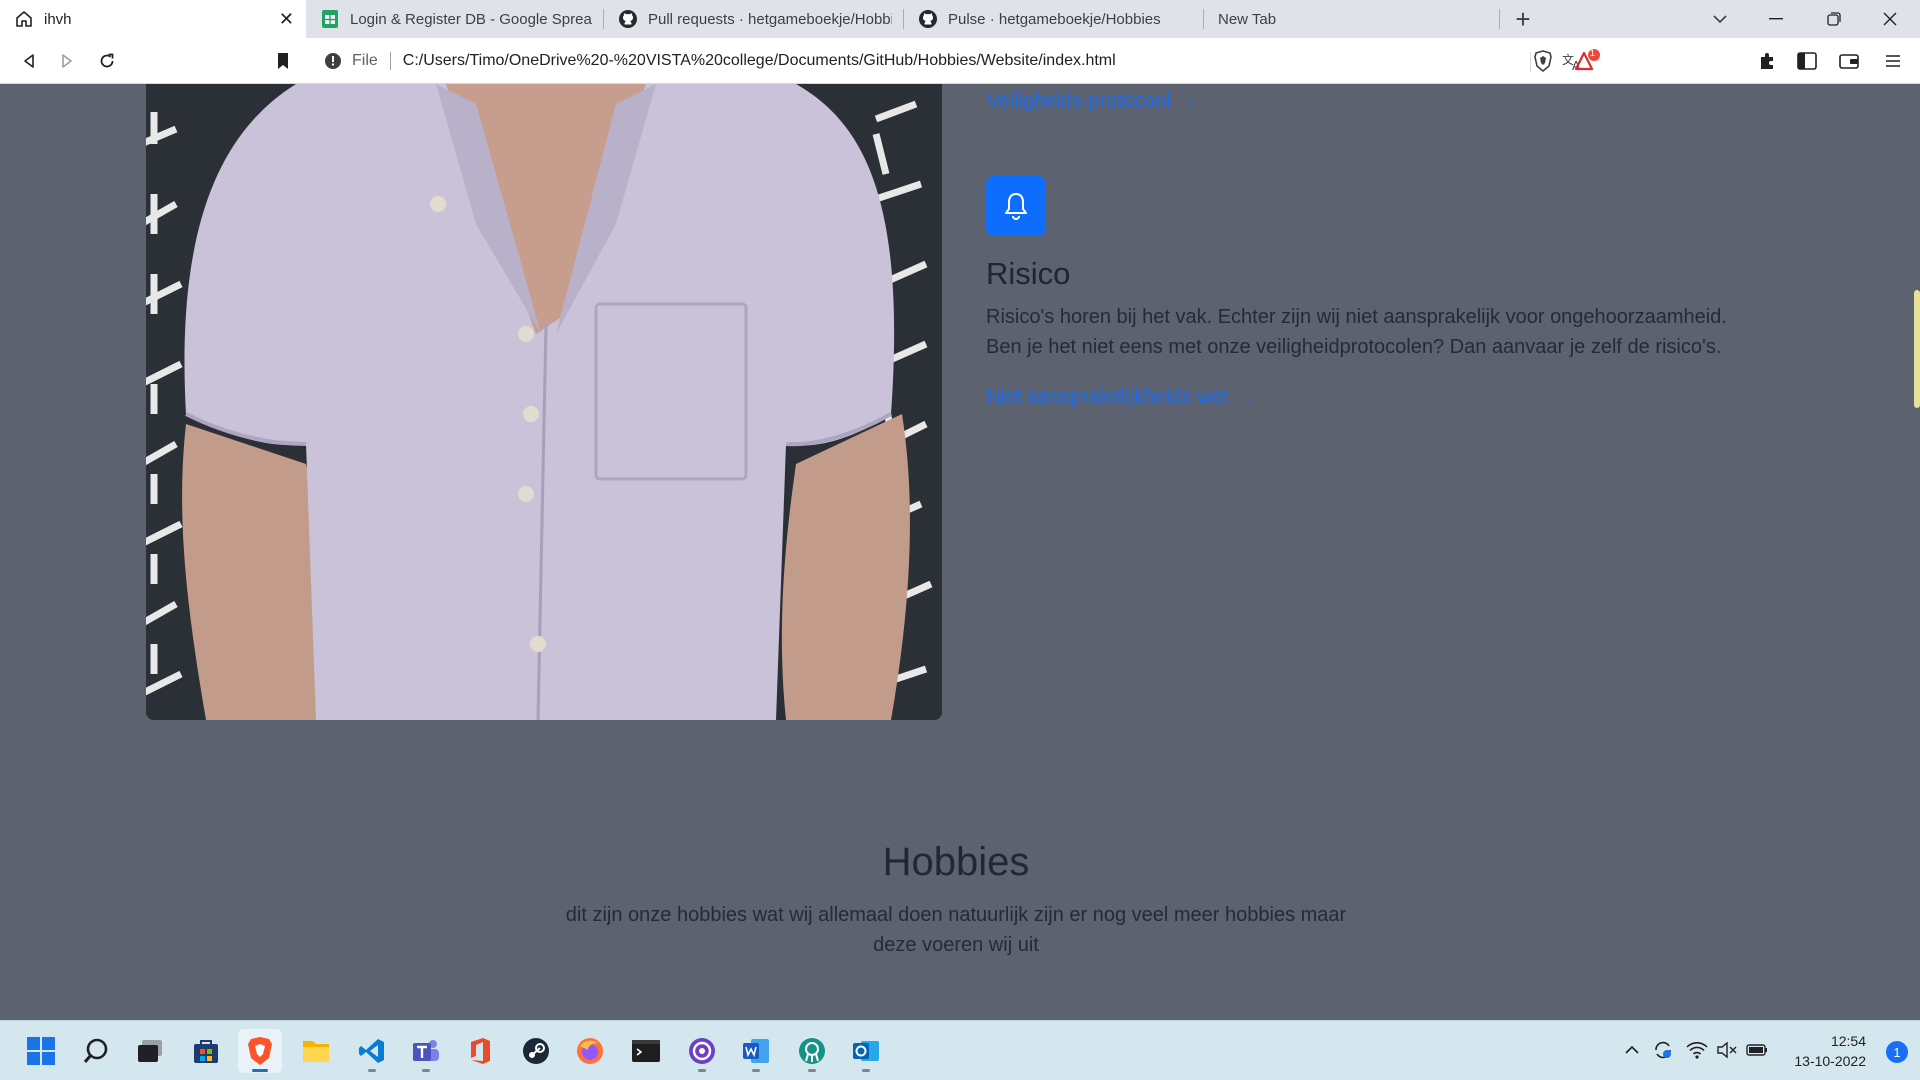 The height and width of the screenshot is (1080, 1920). I want to click on terminal-icon, so click(646, 1051).